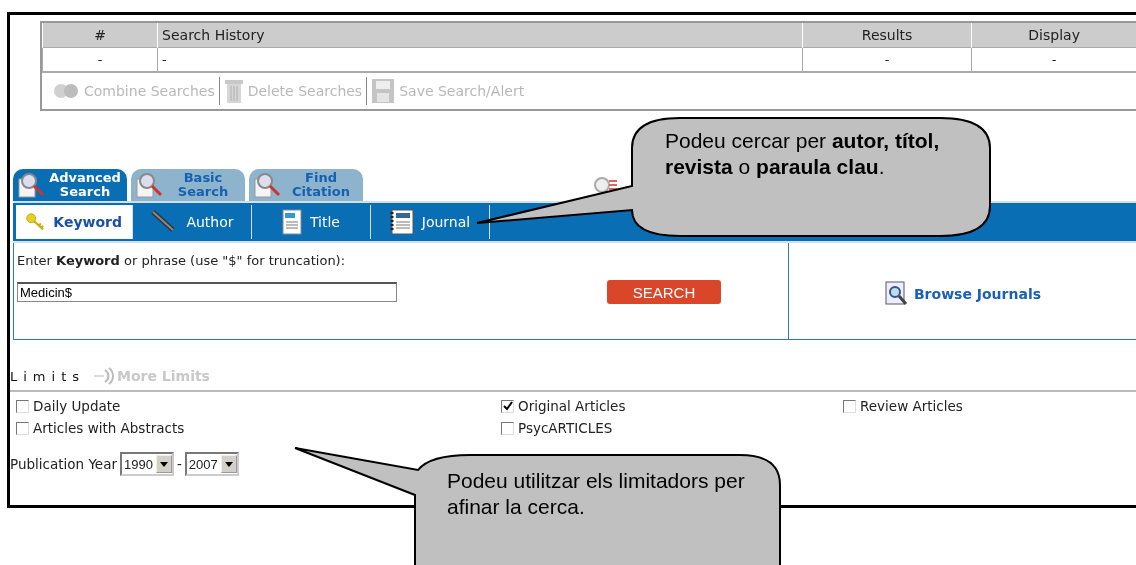 The width and height of the screenshot is (1136, 565). I want to click on year-dropdown: 1990, so click(146, 464).